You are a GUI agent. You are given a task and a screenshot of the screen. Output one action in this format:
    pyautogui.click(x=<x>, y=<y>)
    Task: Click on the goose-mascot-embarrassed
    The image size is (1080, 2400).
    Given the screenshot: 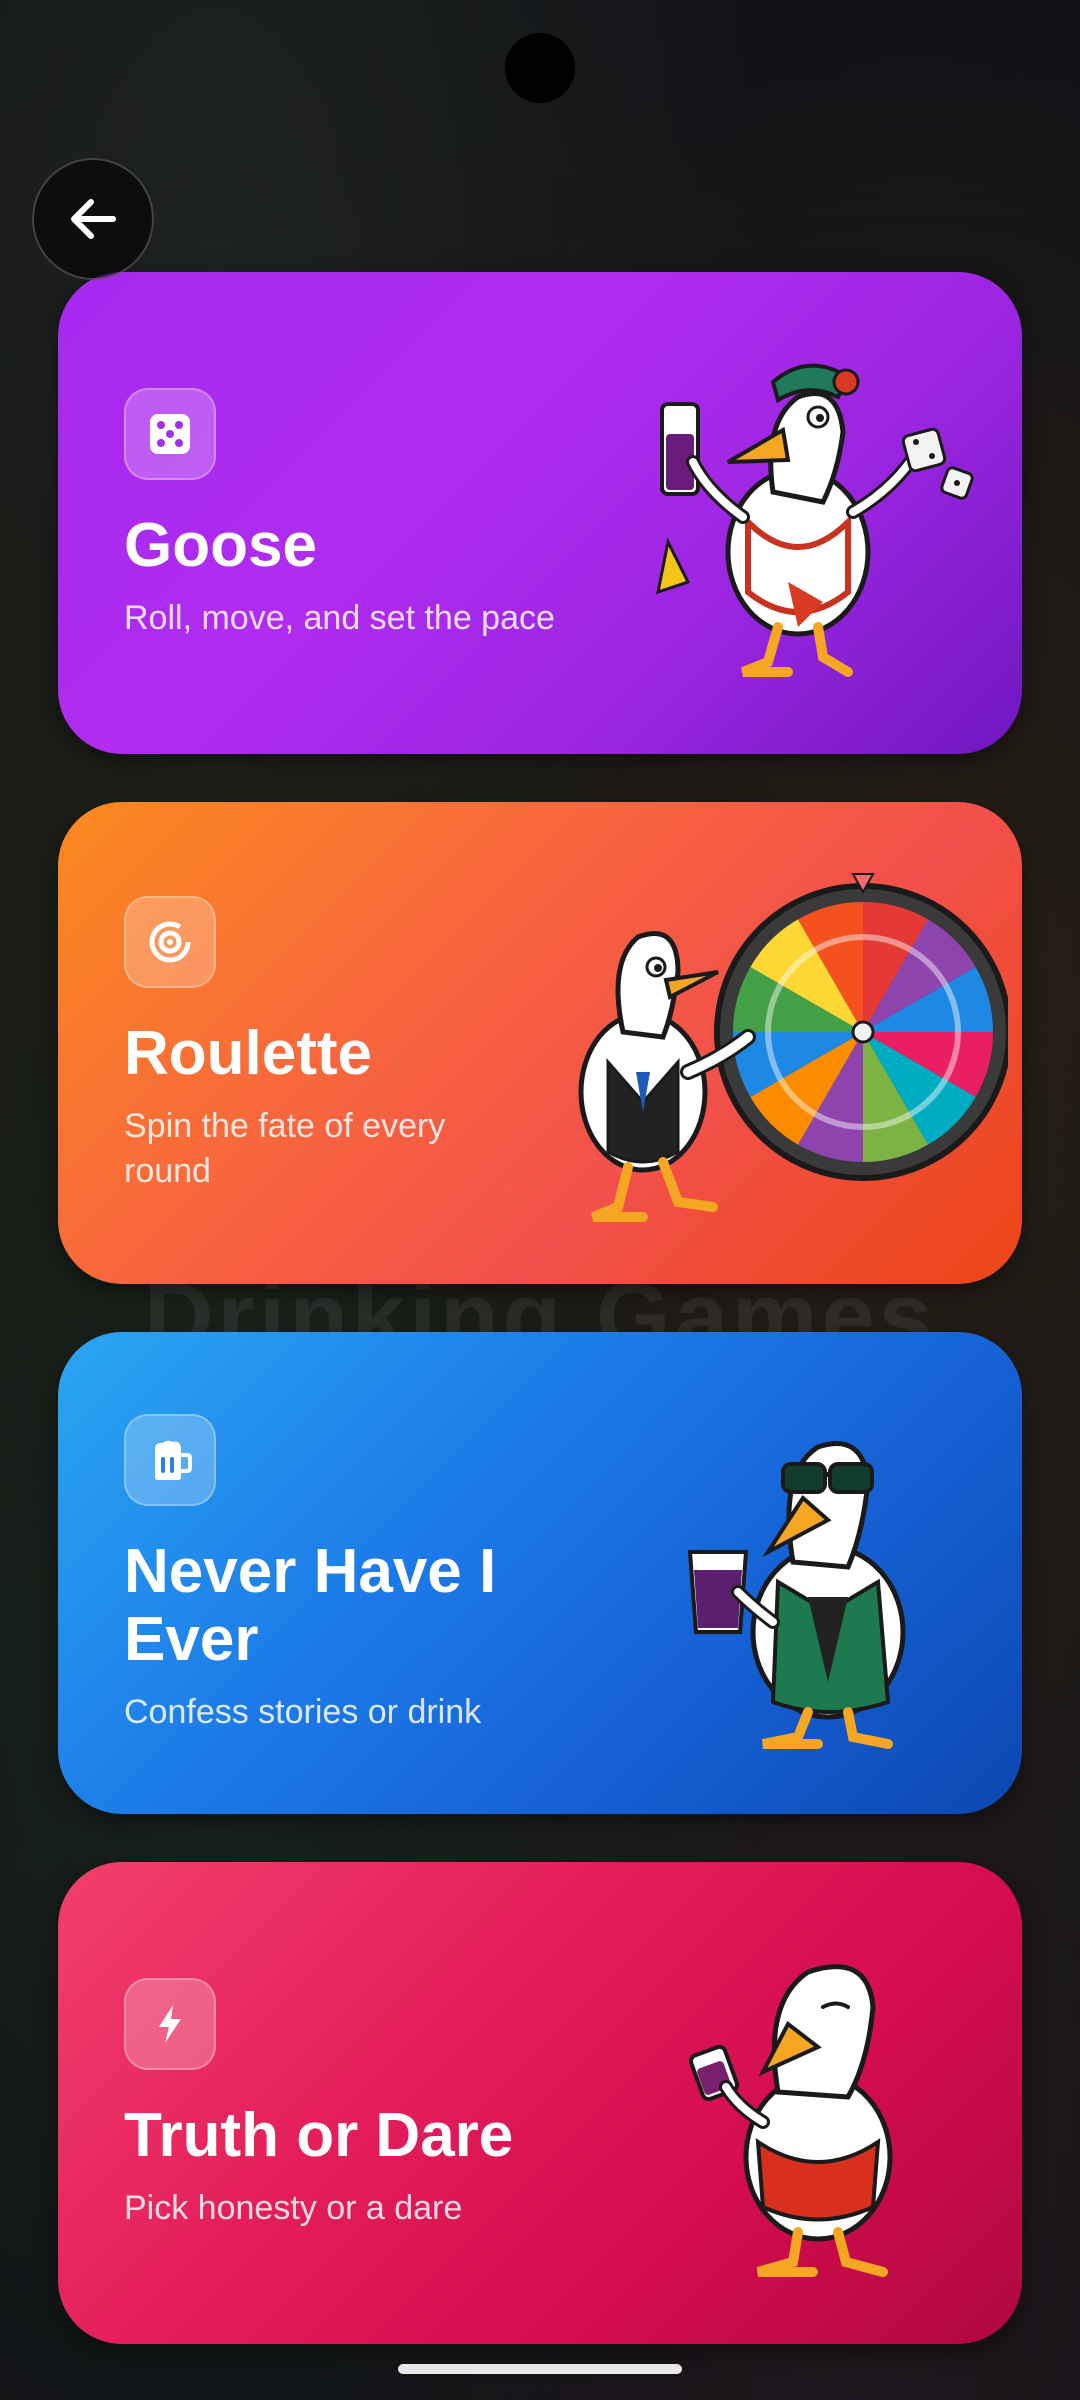 What is the action you would take?
    pyautogui.click(x=790, y=2120)
    